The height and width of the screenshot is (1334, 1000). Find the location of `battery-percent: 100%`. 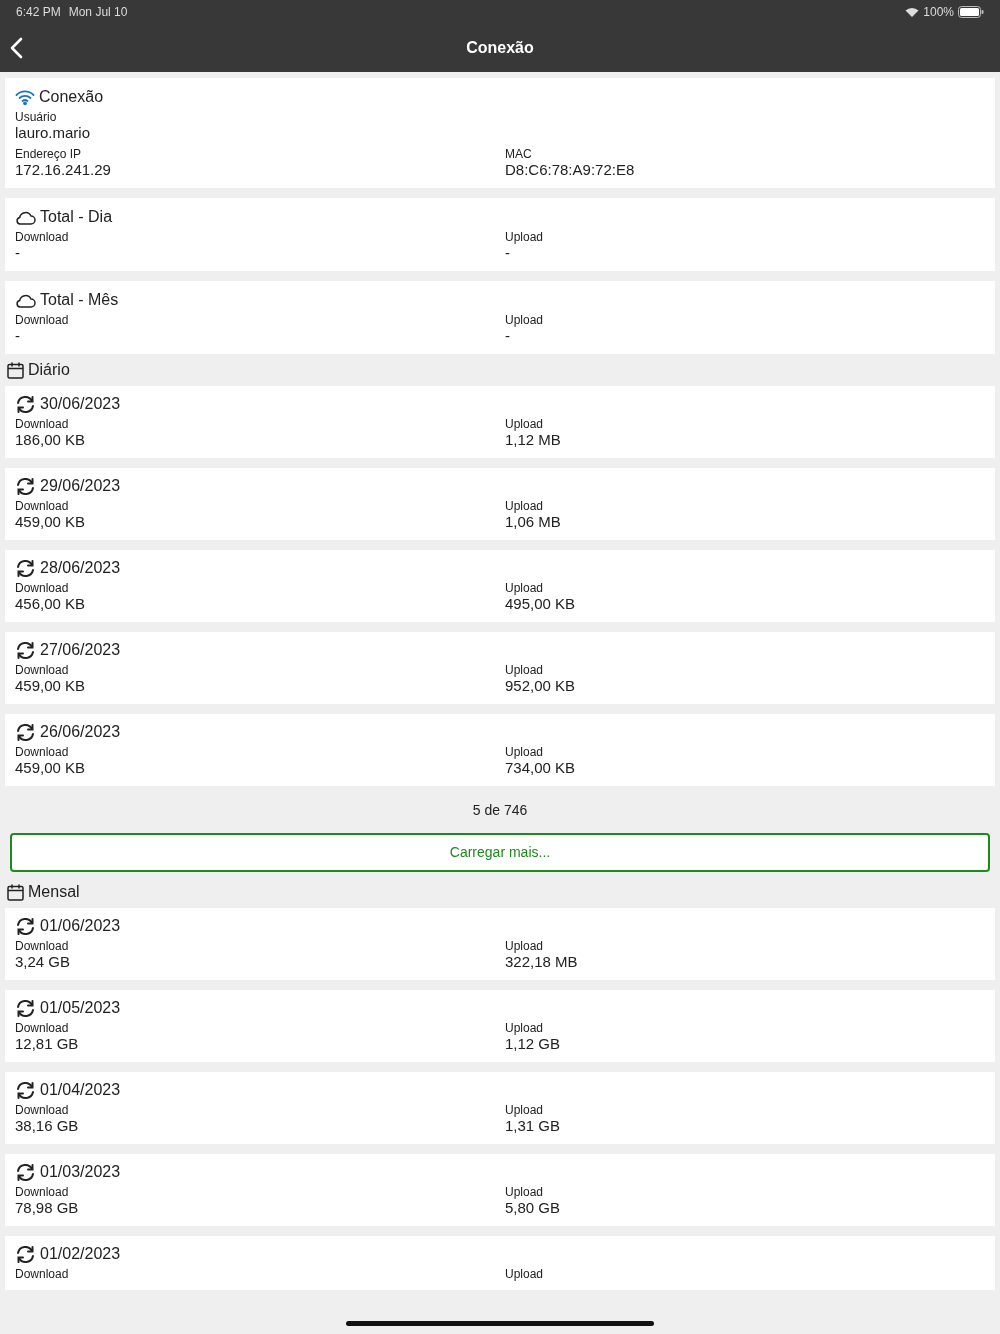

battery-percent: 100% is located at coordinates (938, 12).